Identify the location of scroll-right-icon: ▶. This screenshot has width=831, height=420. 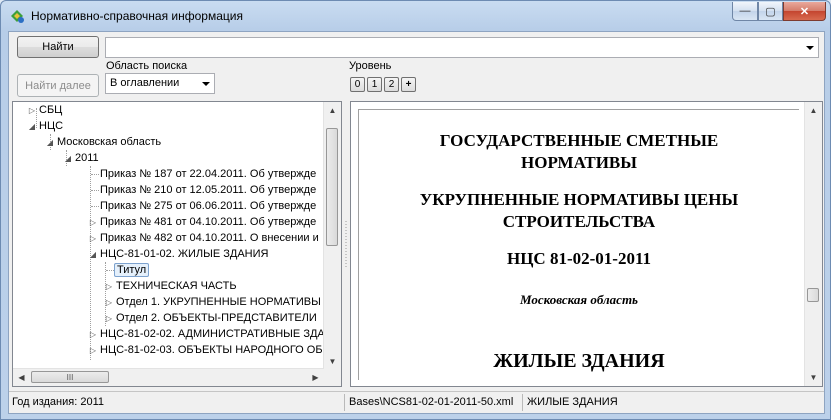
(315, 377).